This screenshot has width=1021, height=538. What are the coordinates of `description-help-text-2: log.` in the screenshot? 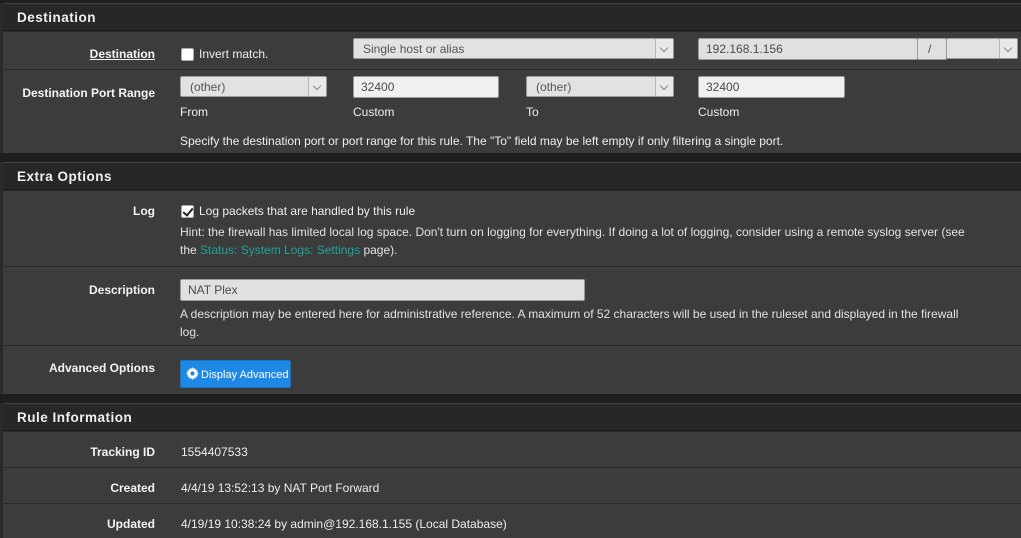 It's located at (190, 332).